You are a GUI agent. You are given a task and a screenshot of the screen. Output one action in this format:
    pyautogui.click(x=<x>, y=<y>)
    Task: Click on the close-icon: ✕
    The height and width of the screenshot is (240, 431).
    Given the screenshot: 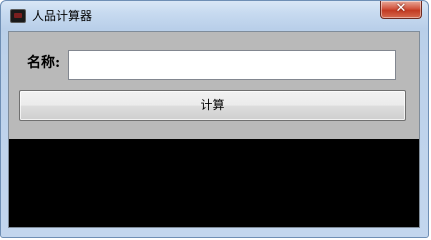 What is the action you would take?
    pyautogui.click(x=401, y=8)
    